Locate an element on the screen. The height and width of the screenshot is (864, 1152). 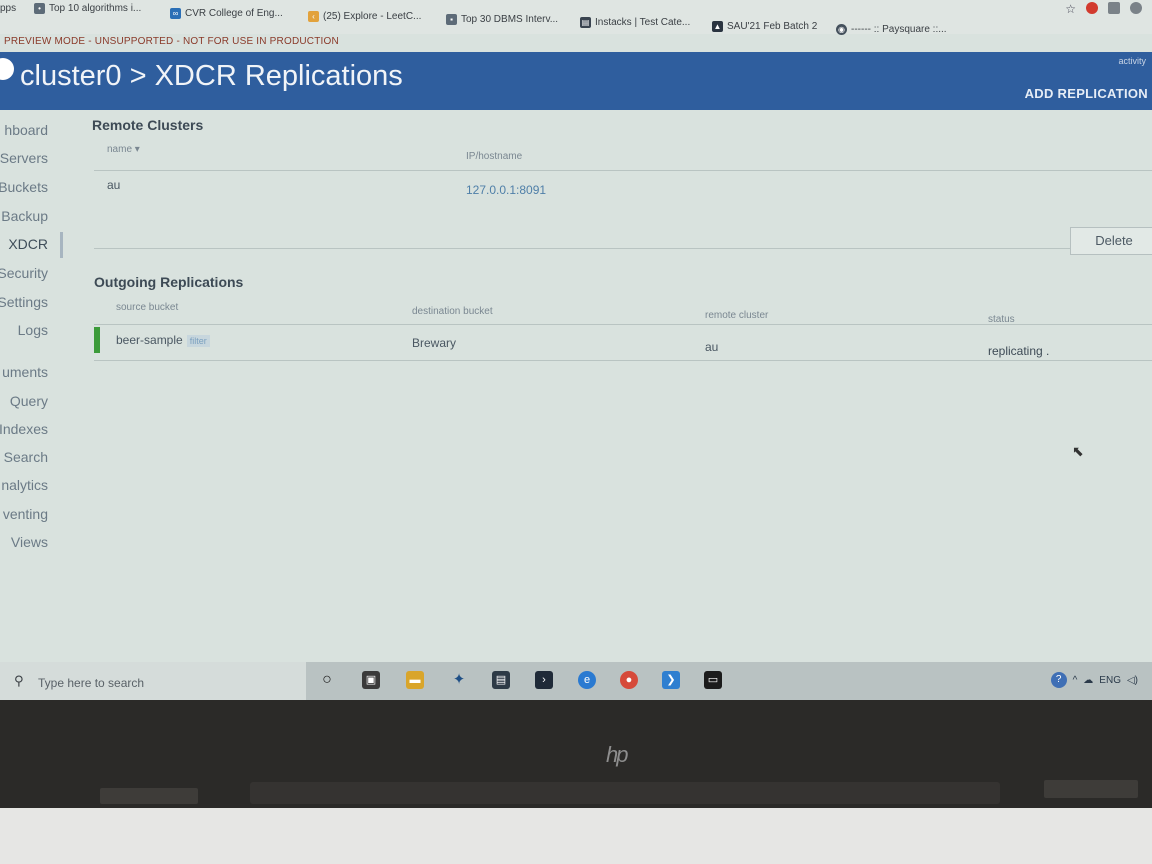
sidebar-item-buckets: Buckets is located at coordinates (24, 187).